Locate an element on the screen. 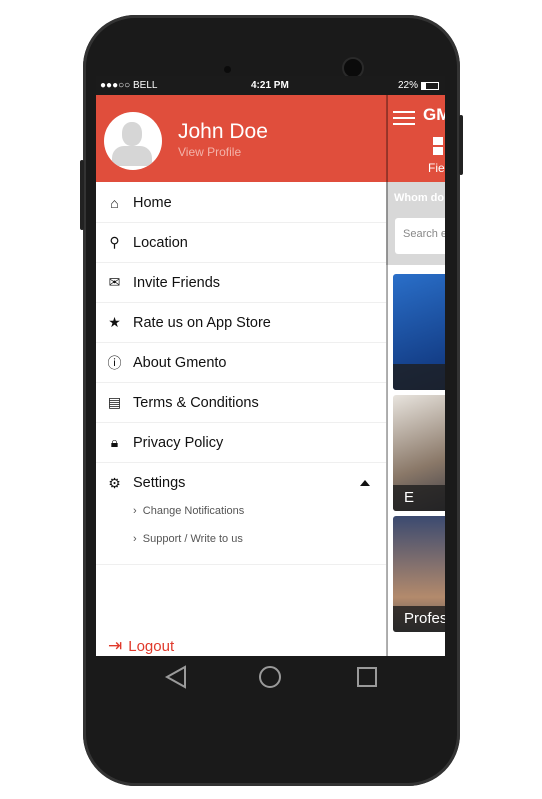  status-bar: ●●●○○ BELL 4:21 PM 22% is located at coordinates (270, 85).